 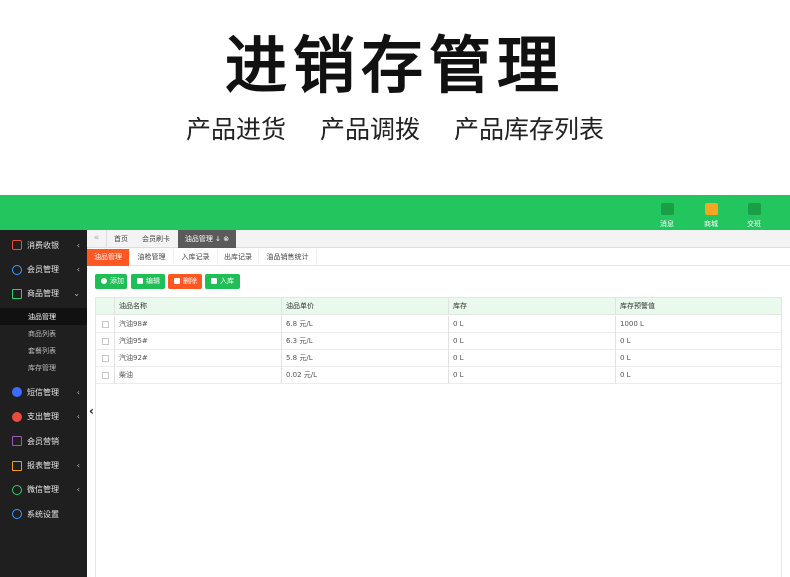 What do you see at coordinates (43, 333) in the screenshot?
I see `submenu-item-goods-list: 商品列表` at bounding box center [43, 333].